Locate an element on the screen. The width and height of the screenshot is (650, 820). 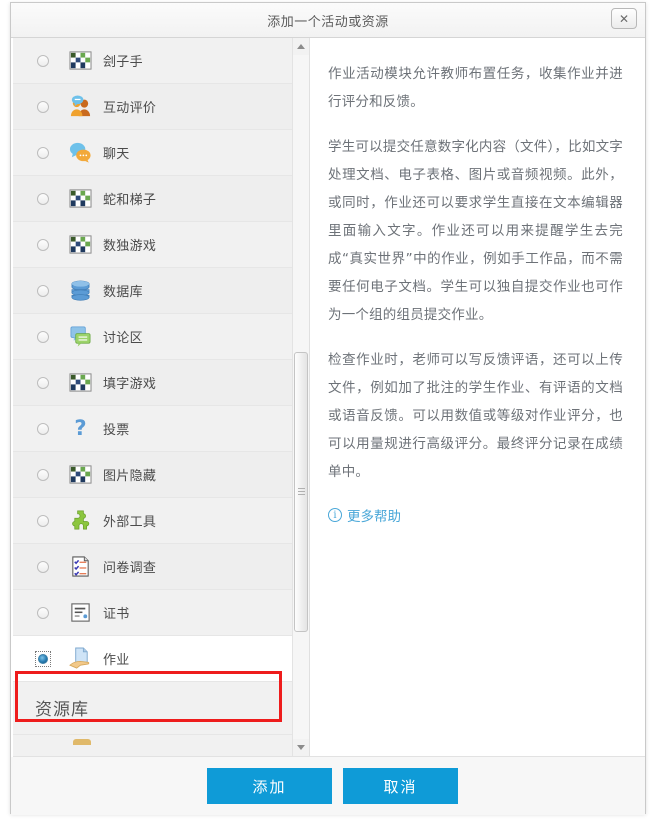
activity-row: ? 投票 is located at coordinates (152, 429).